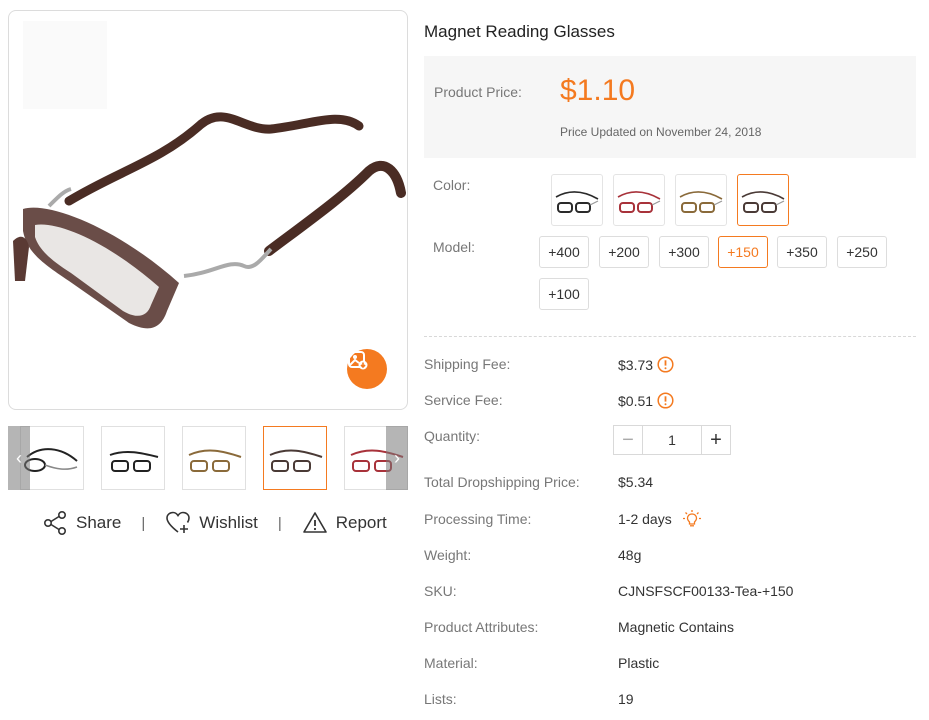  What do you see at coordinates (451, 663) in the screenshot?
I see `material-label: Material:` at bounding box center [451, 663].